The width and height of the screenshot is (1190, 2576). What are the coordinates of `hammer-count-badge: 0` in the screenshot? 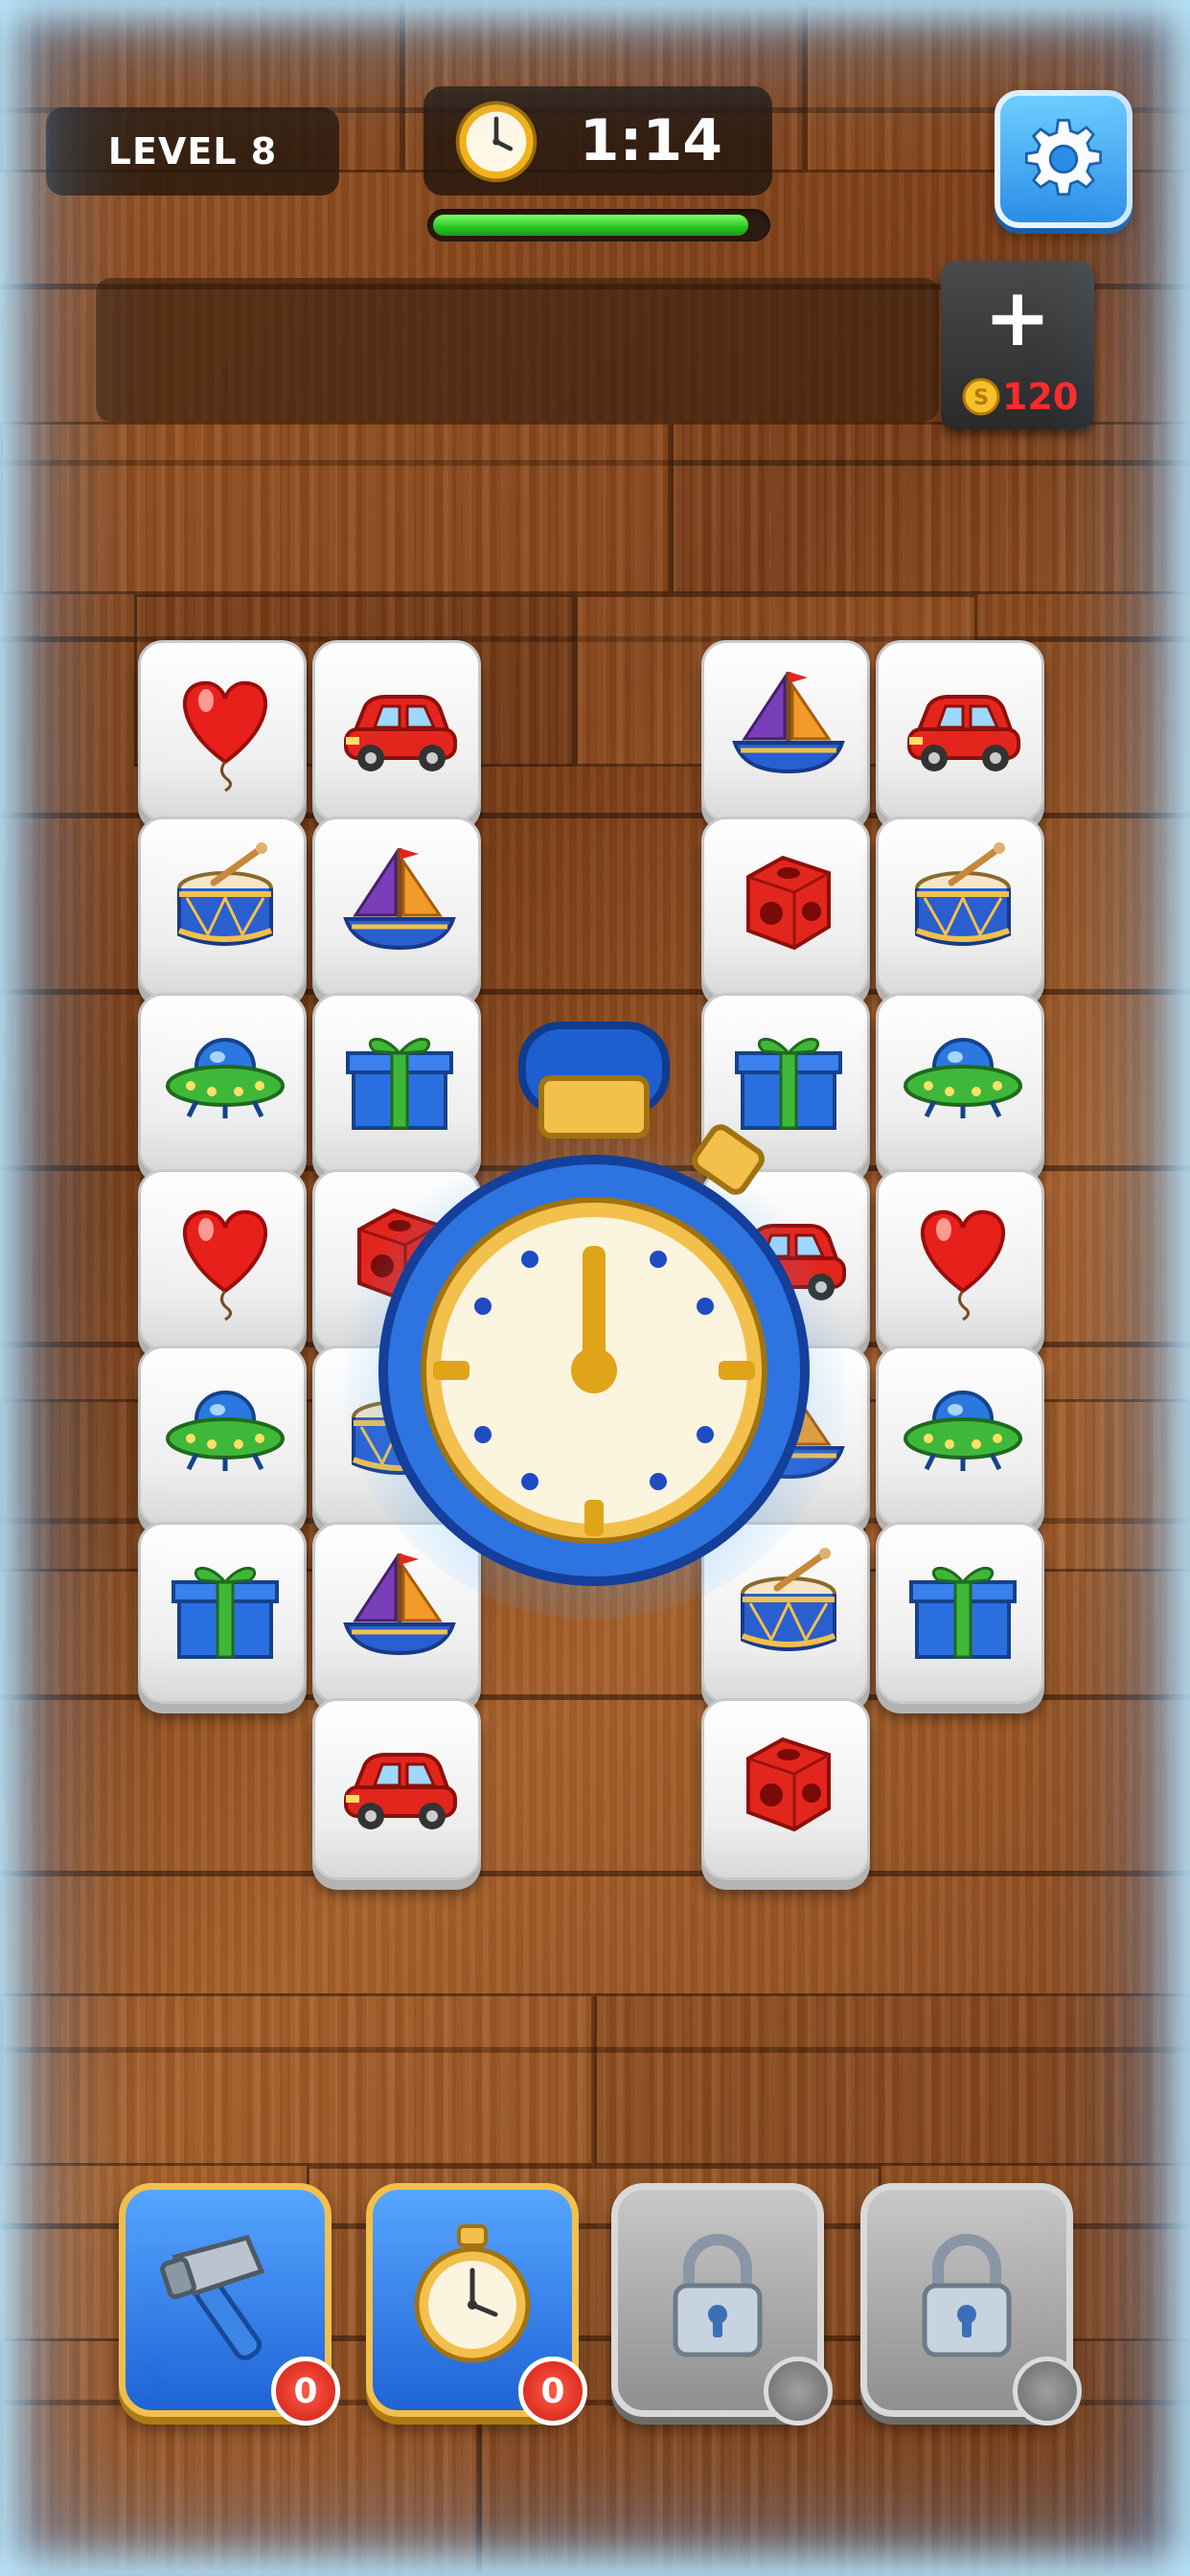 It's located at (305, 2391).